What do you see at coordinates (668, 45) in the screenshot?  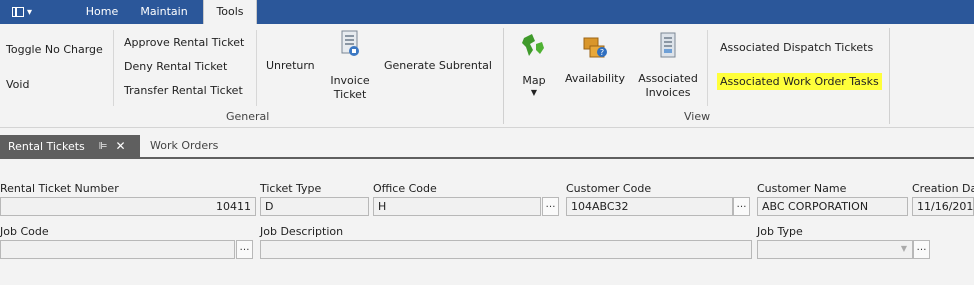 I see `invoice-document-icon` at bounding box center [668, 45].